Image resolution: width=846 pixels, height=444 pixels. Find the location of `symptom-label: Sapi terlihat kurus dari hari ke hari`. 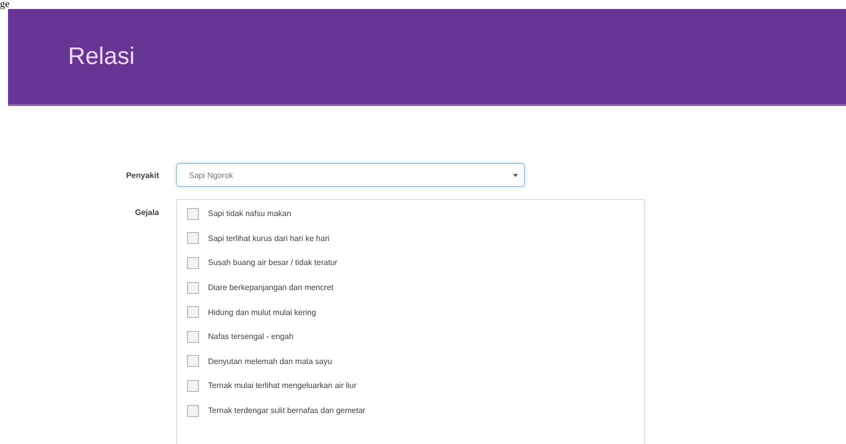

symptom-label: Sapi terlihat kurus dari hari ke hari is located at coordinates (269, 238).